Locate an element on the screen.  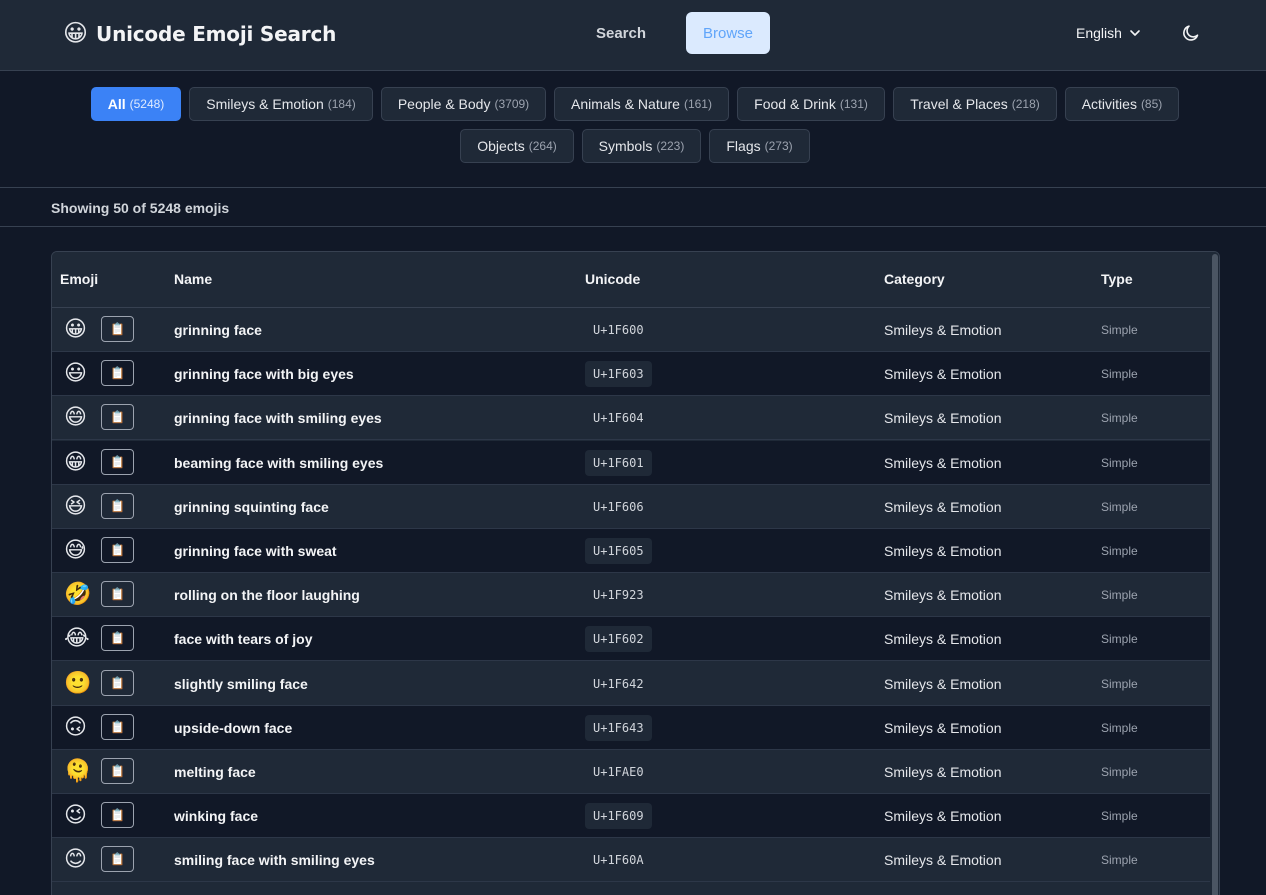
emoji-glyph: 😅 is located at coordinates (75, 550).